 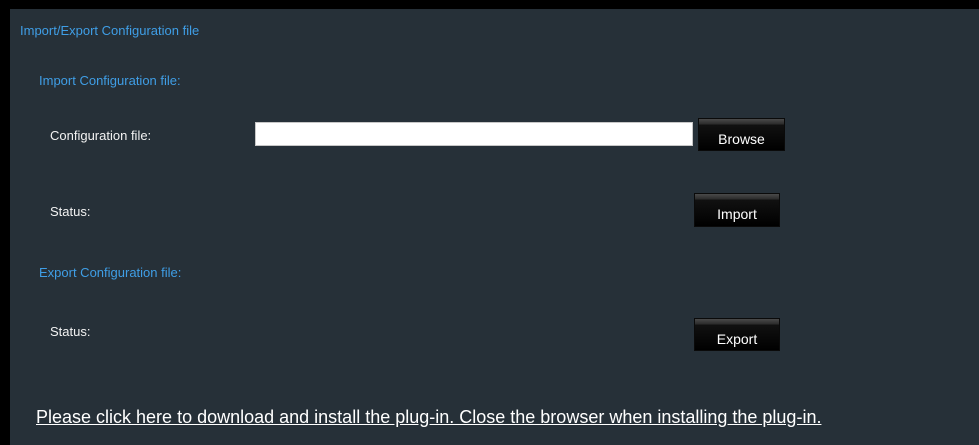 What do you see at coordinates (474, 134) in the screenshot?
I see `configuration-file-input` at bounding box center [474, 134].